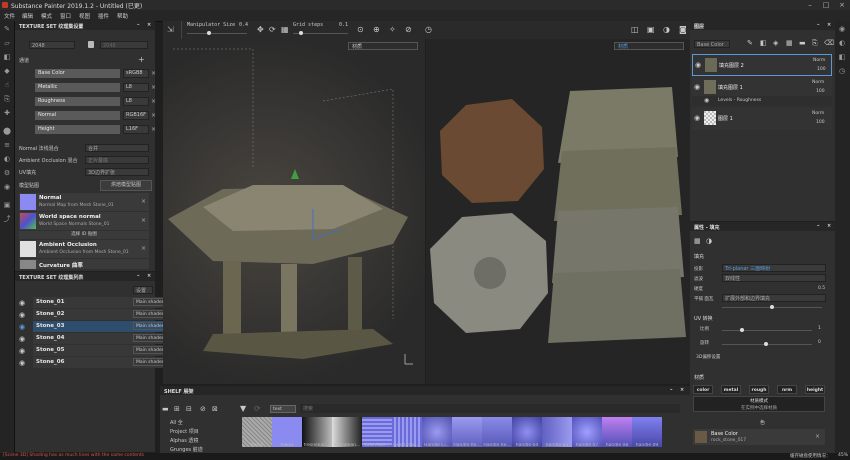 This screenshot has width=850, height=460. I want to click on layer-effect-row: ◉ Levels - Roughness, so click(762, 101).